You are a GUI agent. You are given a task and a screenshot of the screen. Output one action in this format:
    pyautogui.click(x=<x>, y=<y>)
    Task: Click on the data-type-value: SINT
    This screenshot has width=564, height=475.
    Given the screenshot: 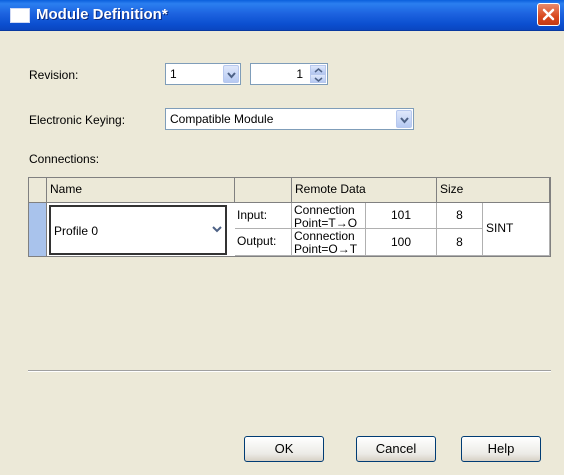 What is the action you would take?
    pyautogui.click(x=516, y=229)
    